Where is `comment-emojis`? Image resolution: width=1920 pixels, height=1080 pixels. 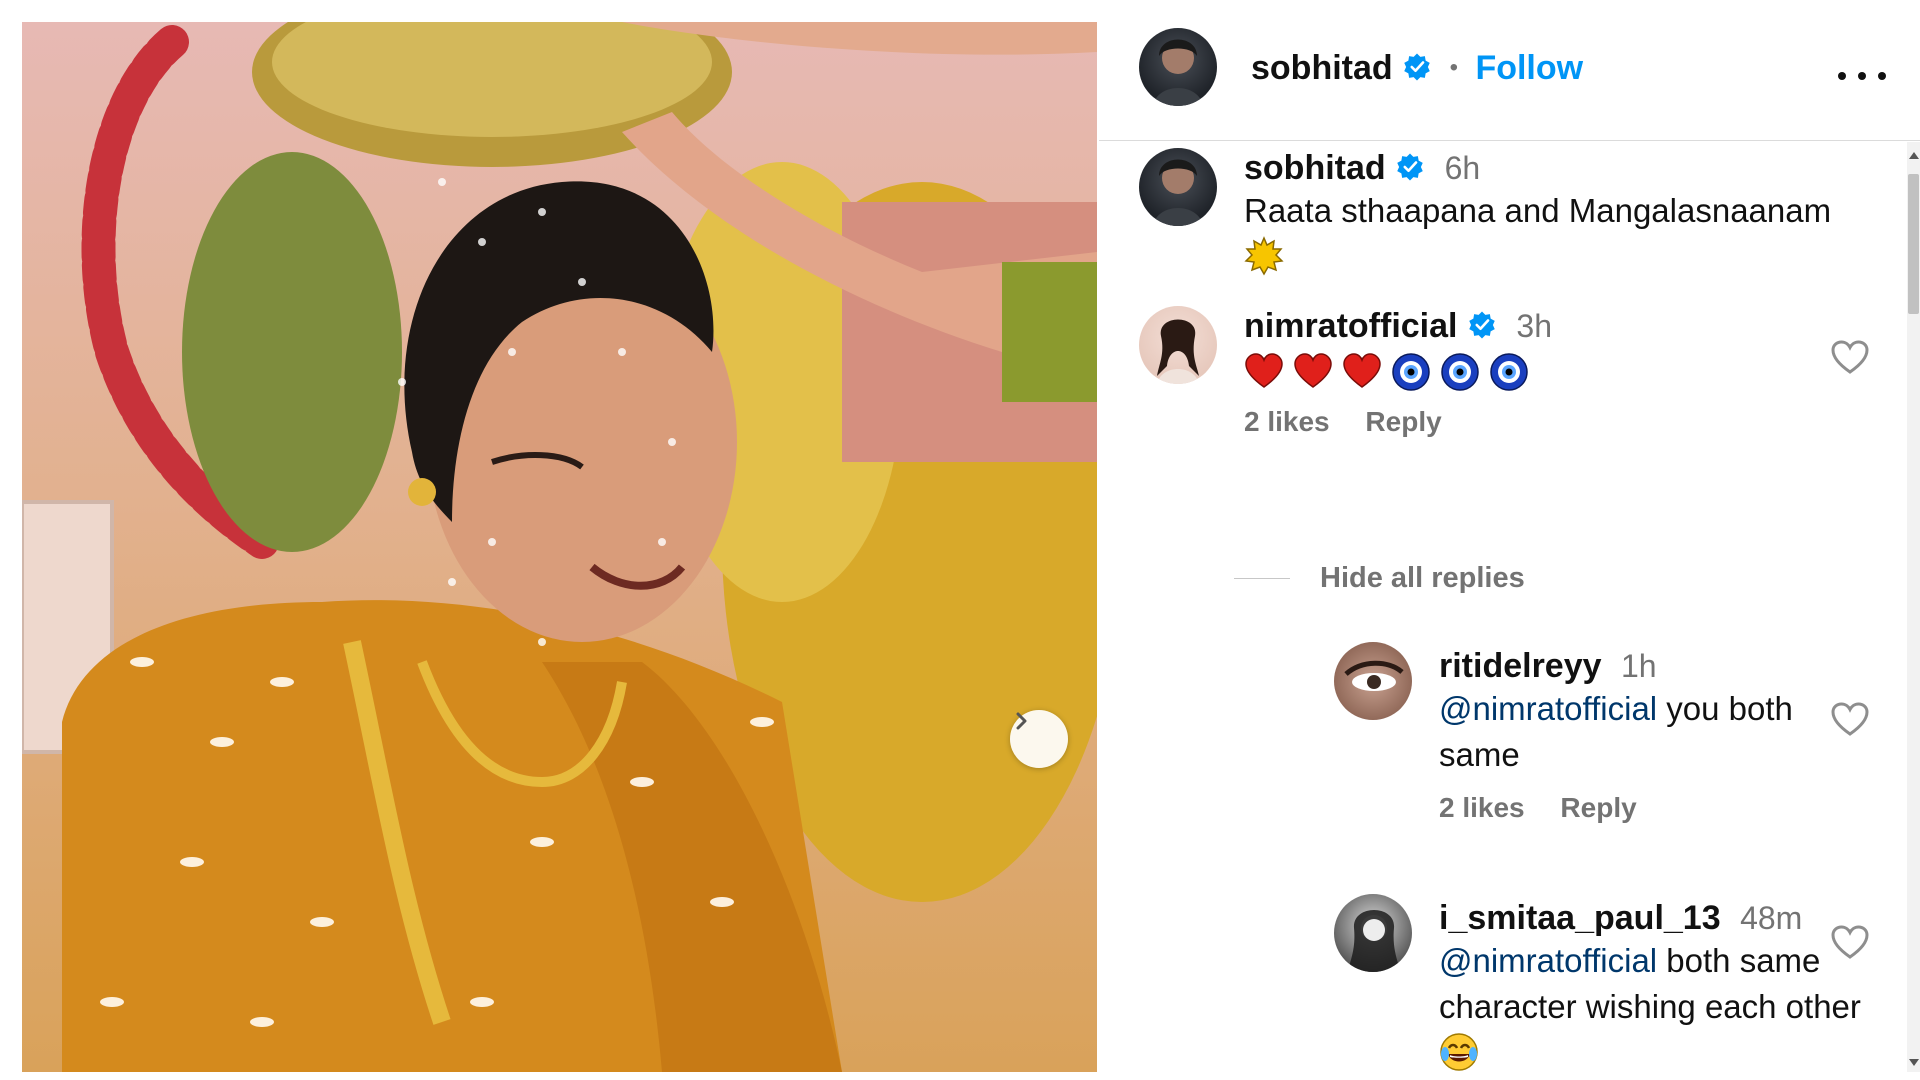
comment-emojis is located at coordinates (1554, 372).